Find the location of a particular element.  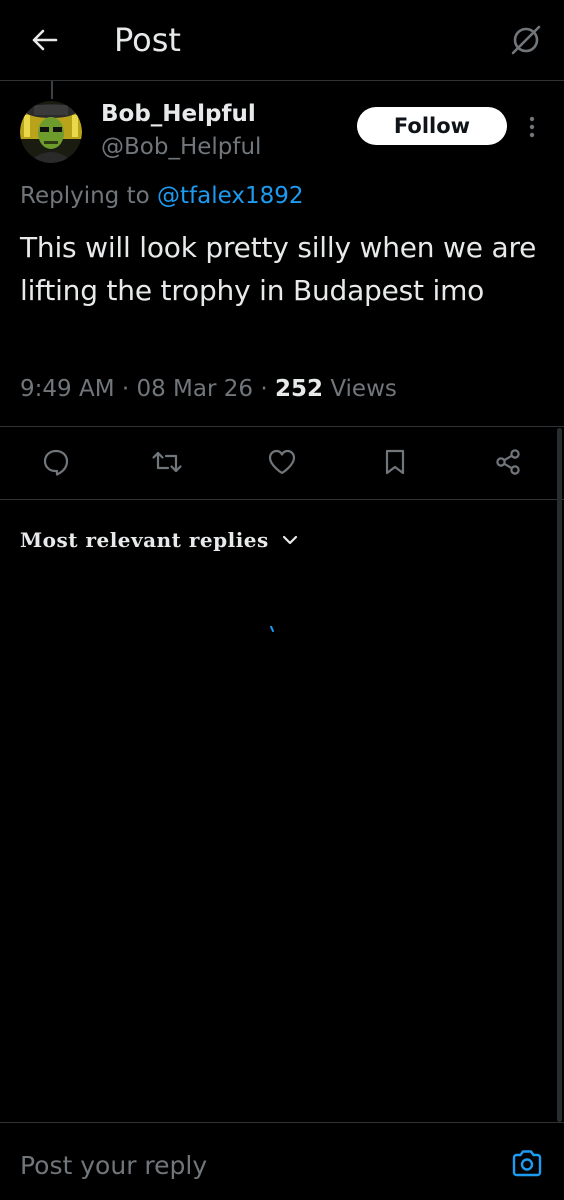

author-name: Bob_Helpful is located at coordinates (178, 114).